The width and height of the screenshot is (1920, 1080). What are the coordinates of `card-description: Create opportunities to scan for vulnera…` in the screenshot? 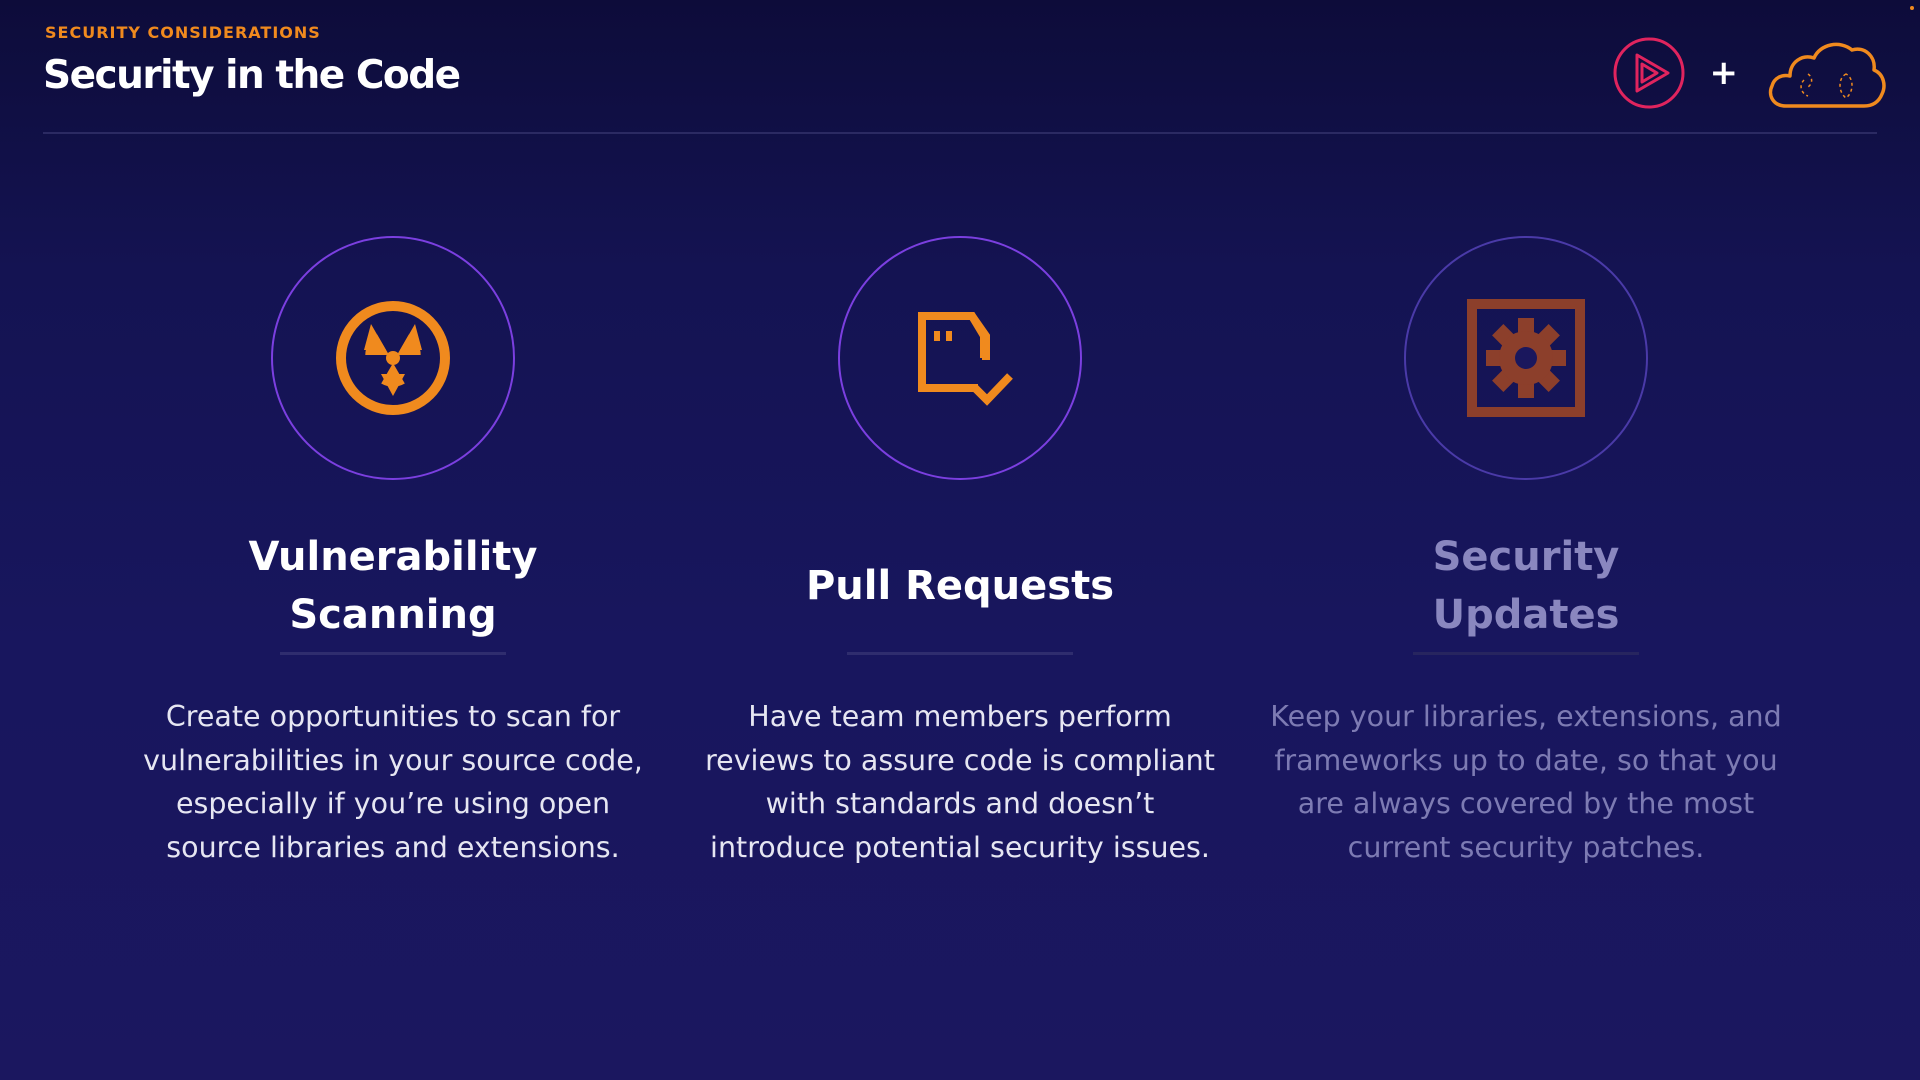 It's located at (393, 782).